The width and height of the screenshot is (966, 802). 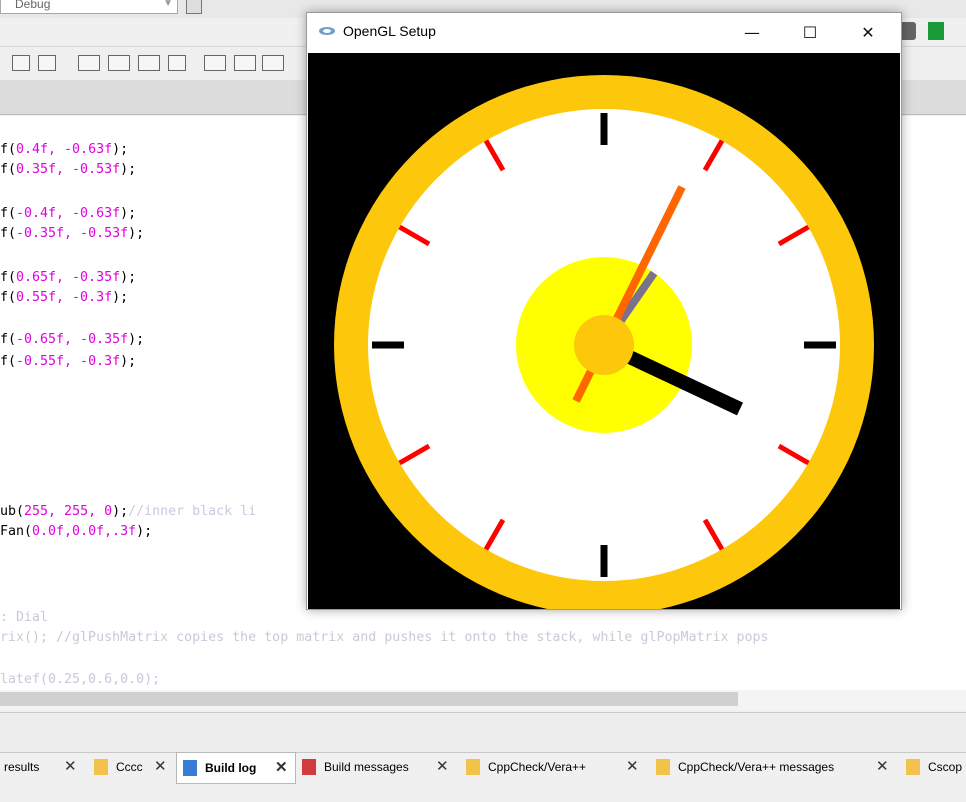 I want to click on code-line: f(-0.65f, -0.35f);, so click(x=72, y=339).